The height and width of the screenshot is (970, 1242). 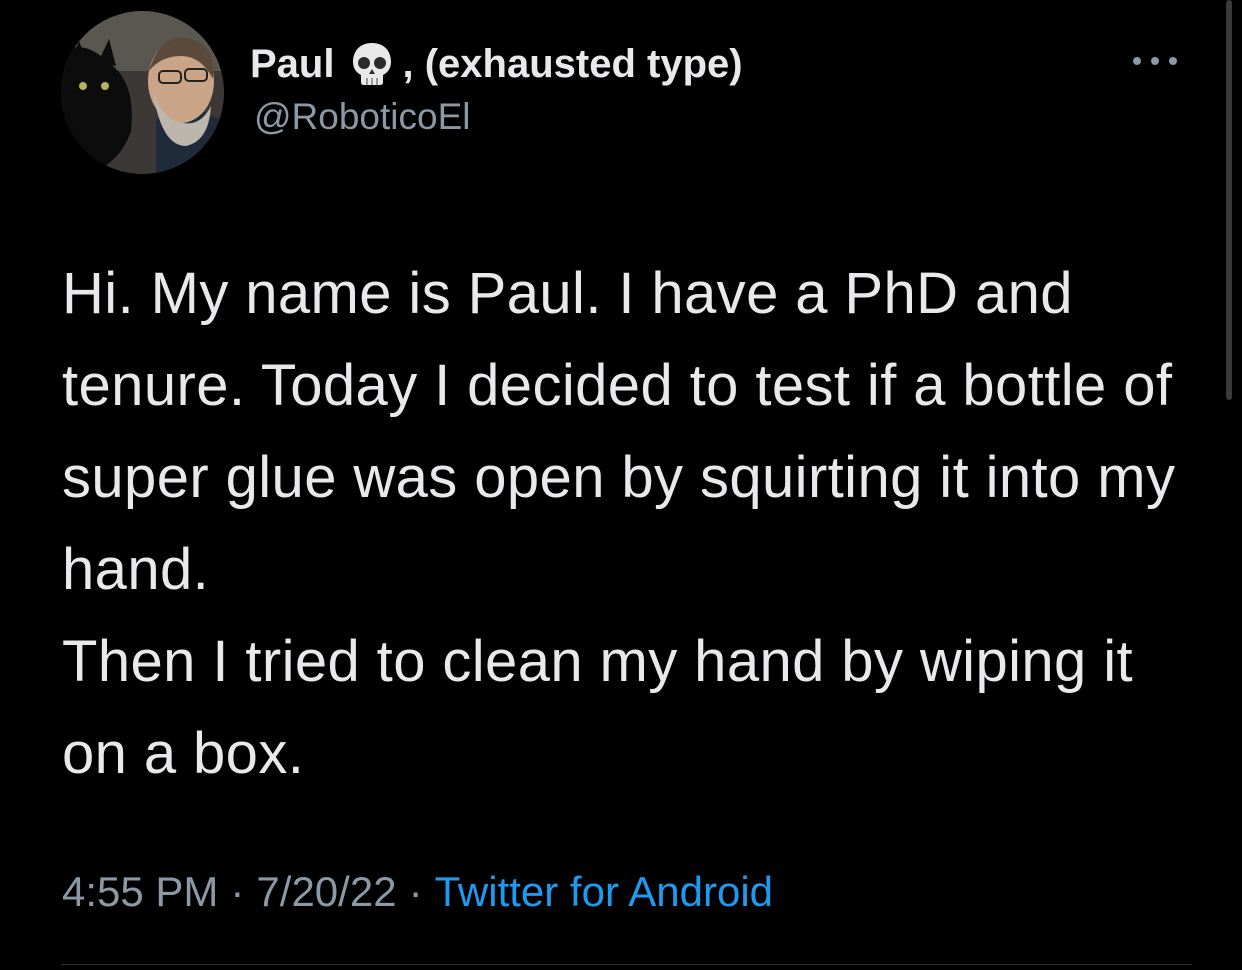 I want to click on avatar, so click(x=142, y=92).